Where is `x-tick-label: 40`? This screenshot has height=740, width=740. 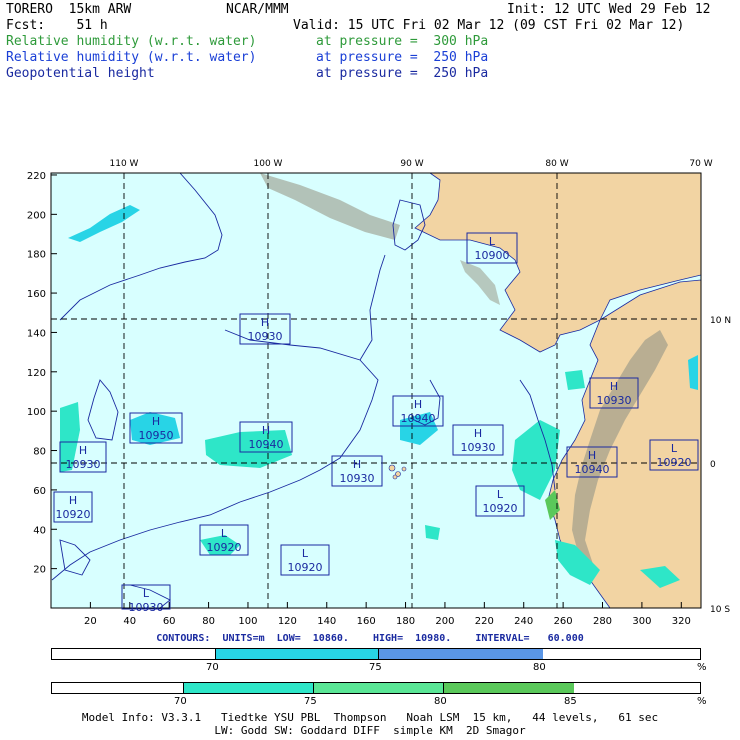
x-tick-label: 40 is located at coordinates (129, 621).